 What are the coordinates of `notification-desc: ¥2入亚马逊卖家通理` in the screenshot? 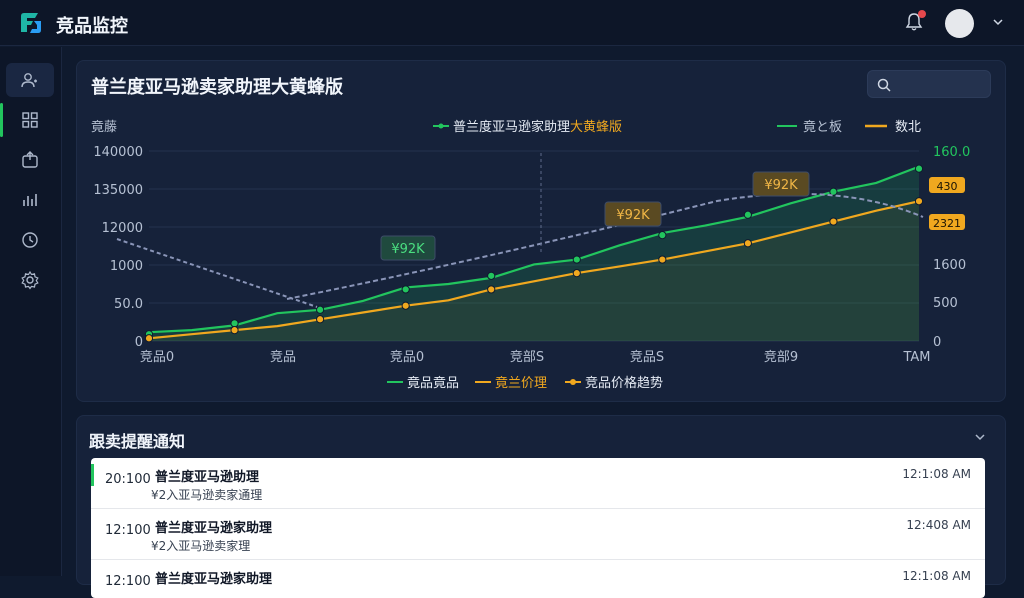 It's located at (207, 495).